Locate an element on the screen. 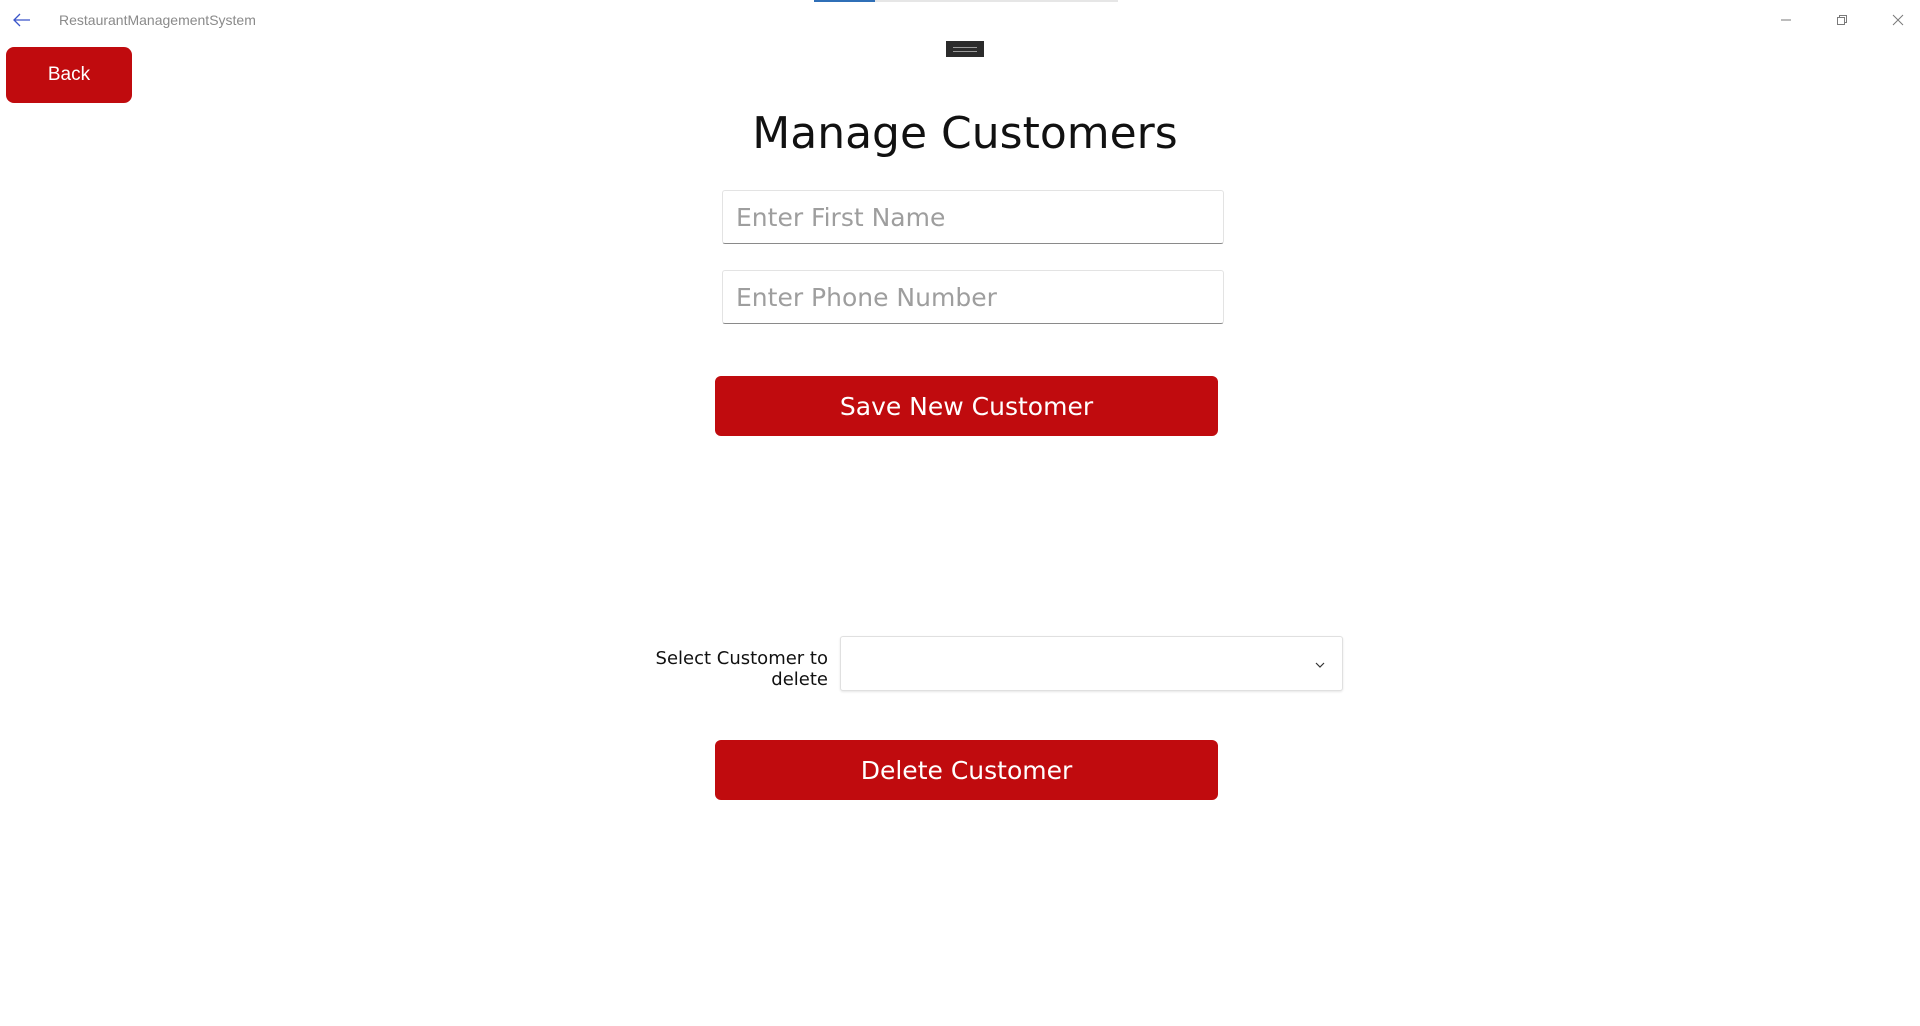 The height and width of the screenshot is (1026, 1920). debug-frame-indicator is located at coordinates (965, 49).